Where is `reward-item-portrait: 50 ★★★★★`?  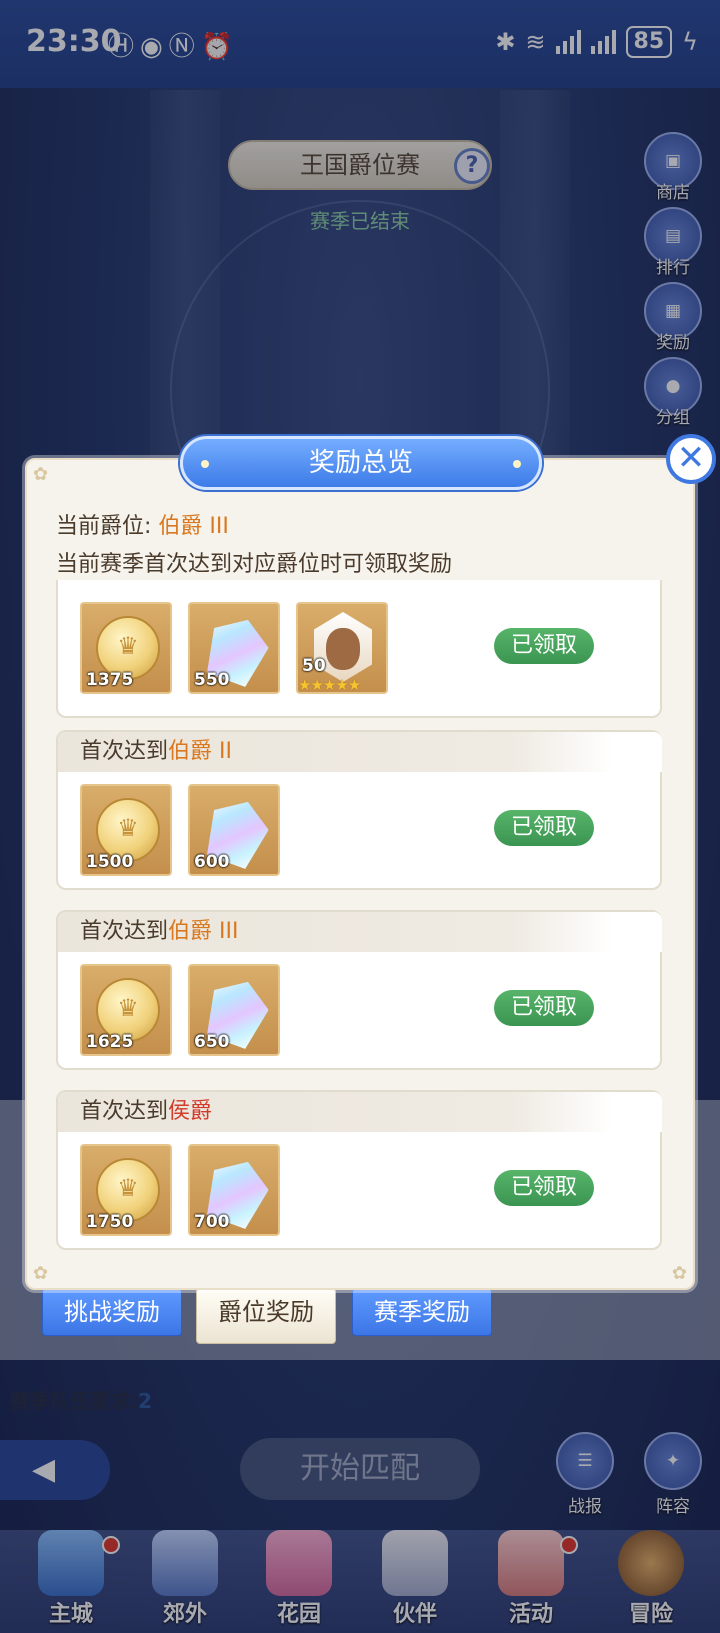 reward-item-portrait: 50 ★★★★★ is located at coordinates (342, 648).